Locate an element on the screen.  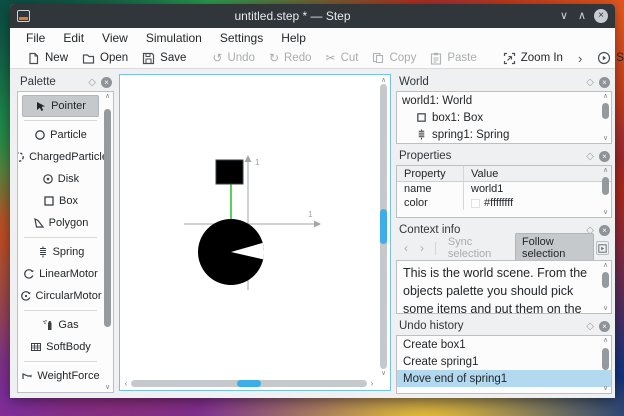
copy-button: Copy is located at coordinates (394, 58).